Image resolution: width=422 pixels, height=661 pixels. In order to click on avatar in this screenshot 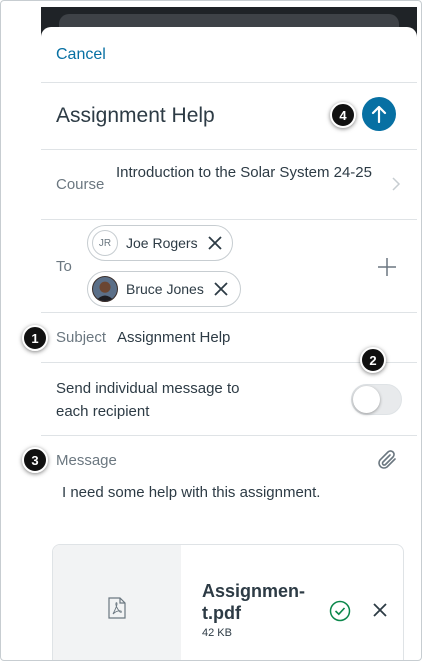, I will do `click(105, 289)`.